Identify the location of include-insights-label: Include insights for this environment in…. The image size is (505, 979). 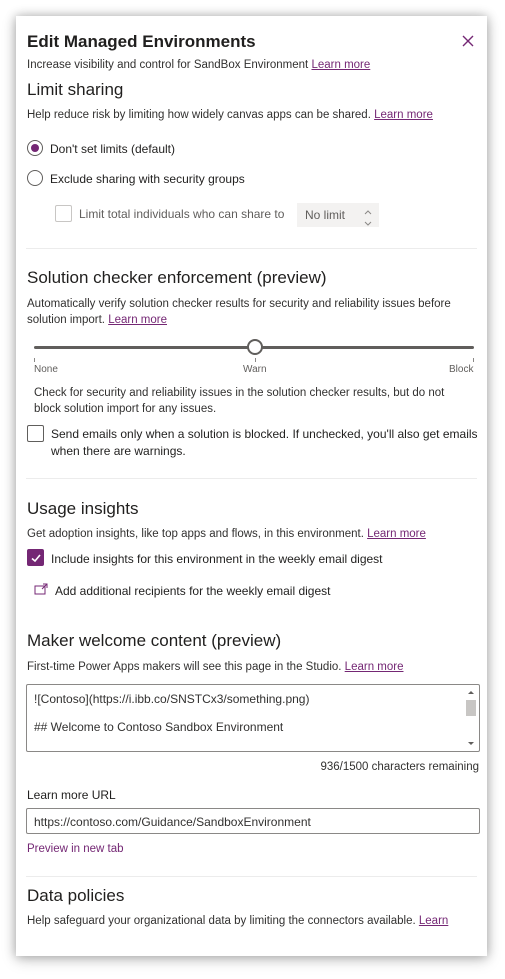
(217, 559).